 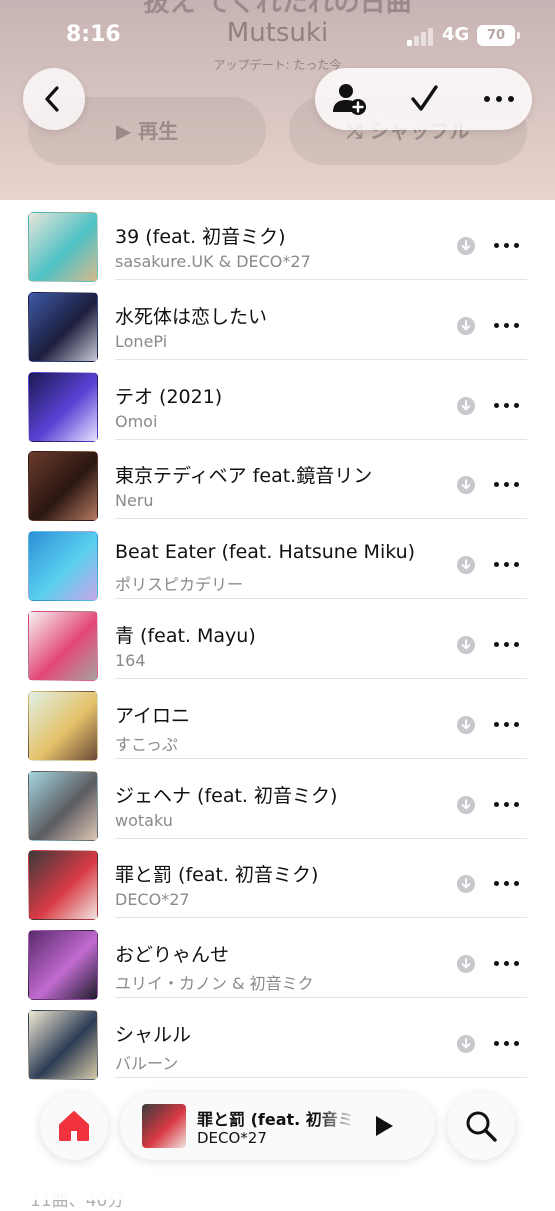 What do you see at coordinates (179, 585) in the screenshot?
I see `song-artist: ポリスピカデリー` at bounding box center [179, 585].